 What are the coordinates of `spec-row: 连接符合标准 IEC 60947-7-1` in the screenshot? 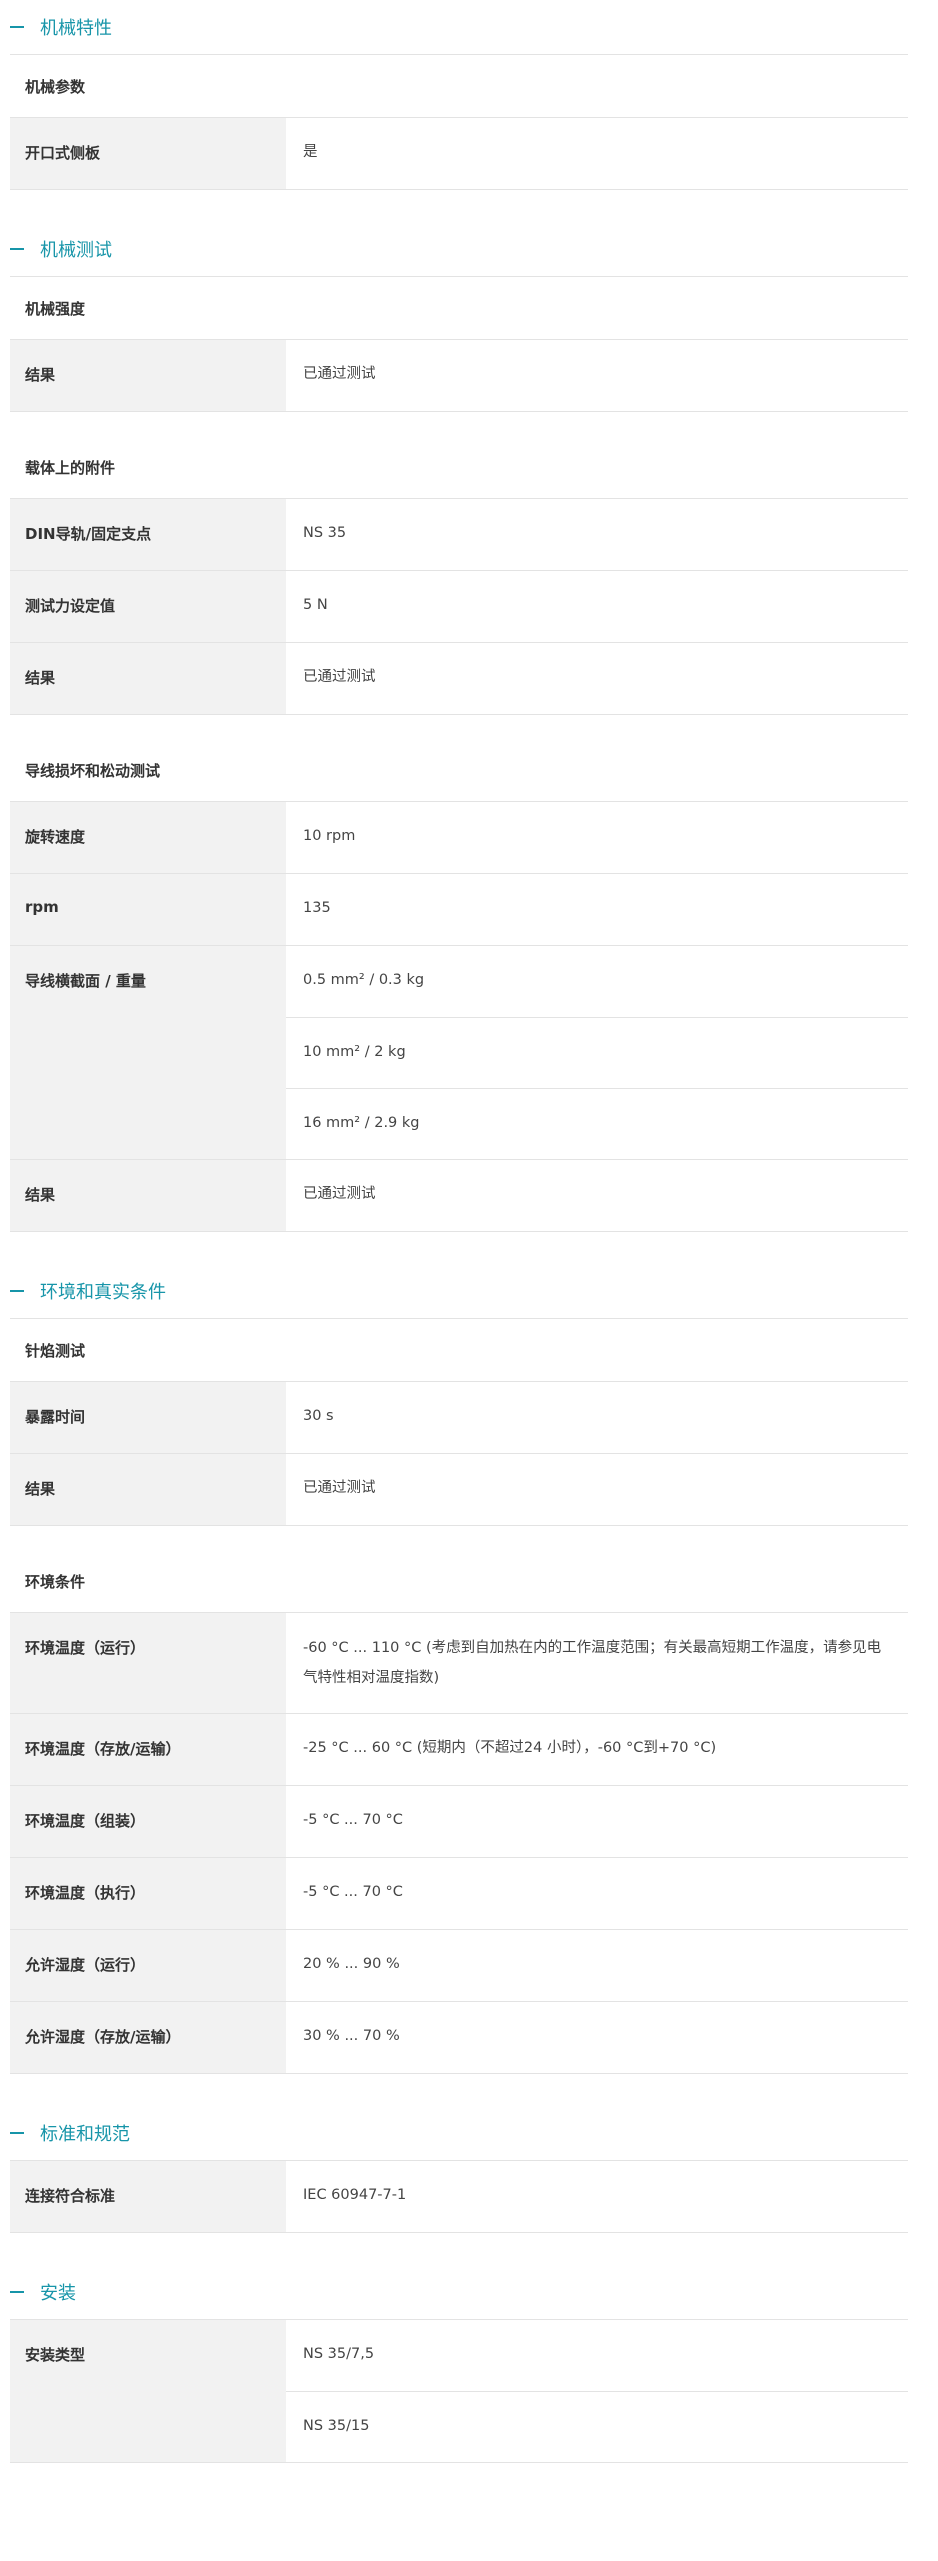 It's located at (459, 2197).